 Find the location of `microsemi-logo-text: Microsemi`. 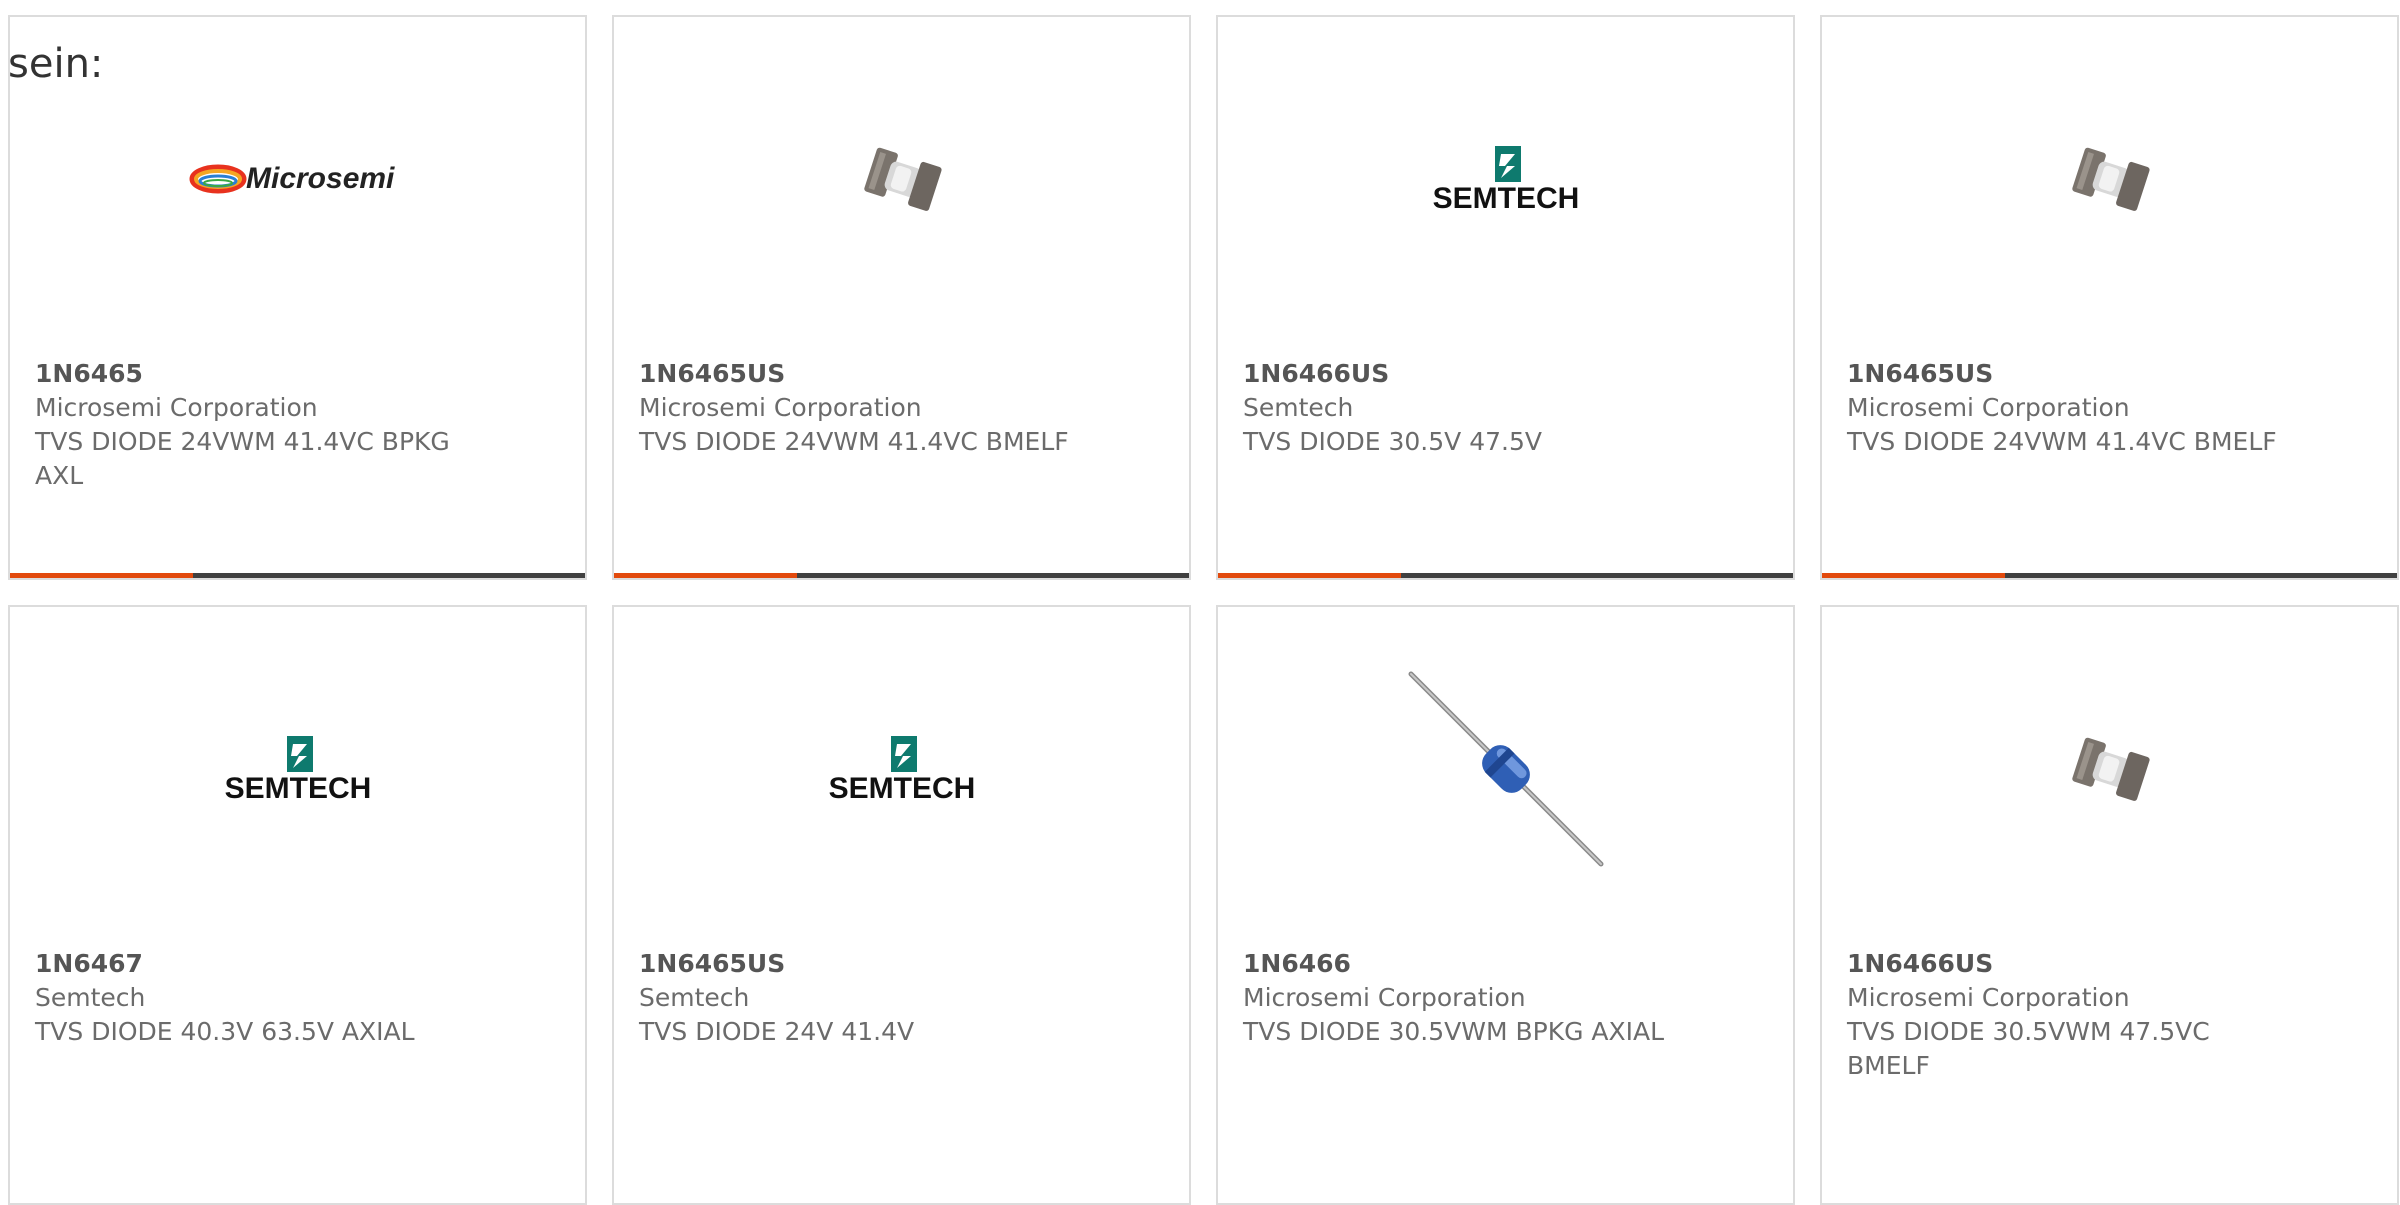

microsemi-logo-text: Microsemi is located at coordinates (320, 178).